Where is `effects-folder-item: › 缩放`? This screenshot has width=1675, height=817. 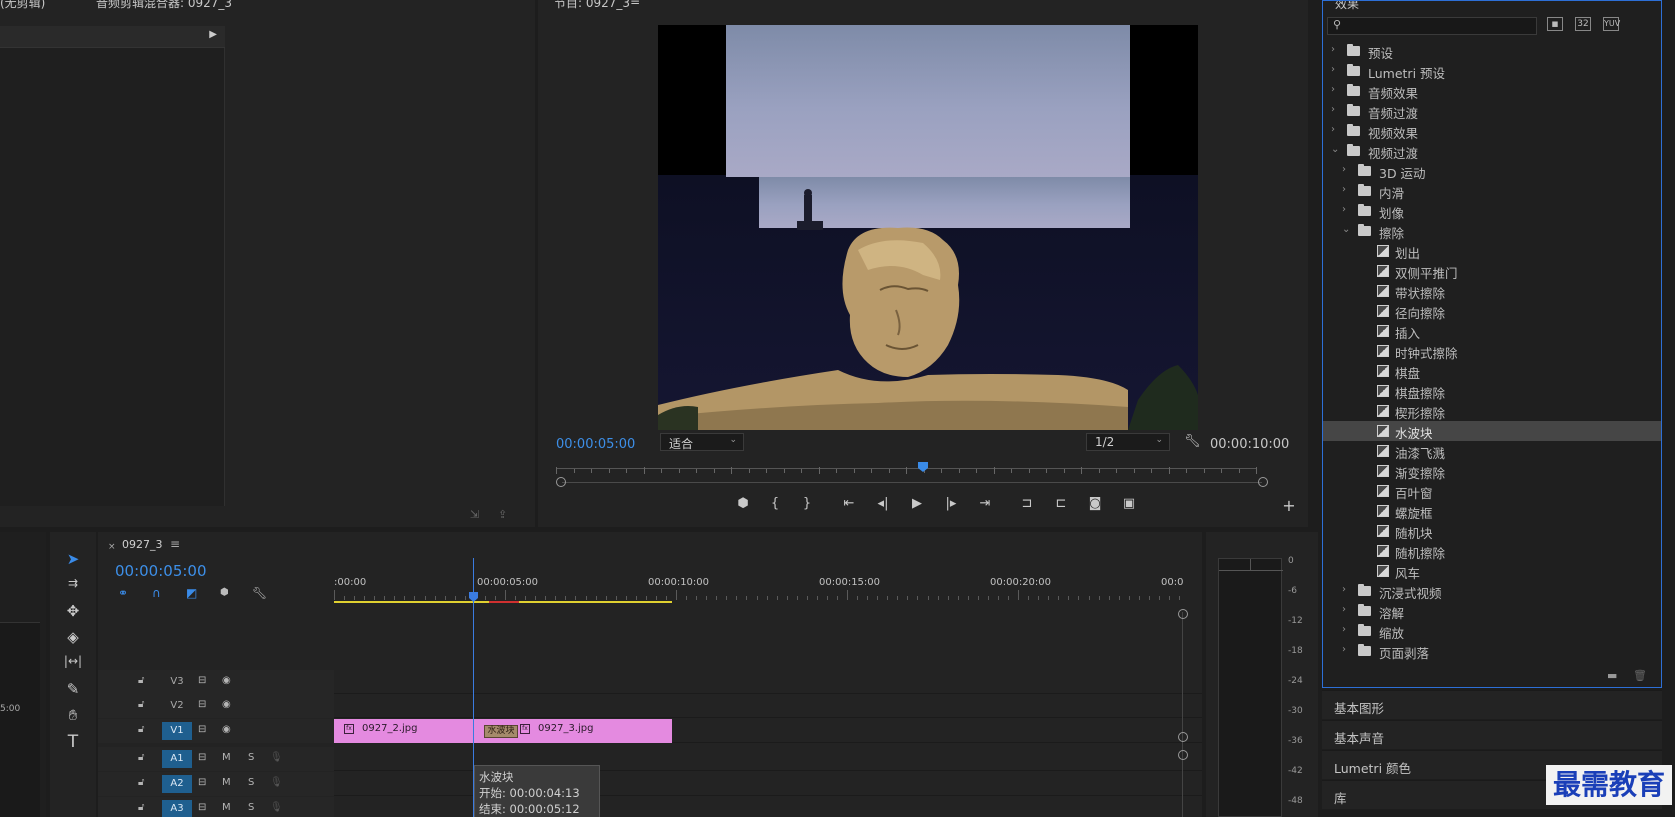
effects-folder-item: › 缩放 is located at coordinates (1492, 631).